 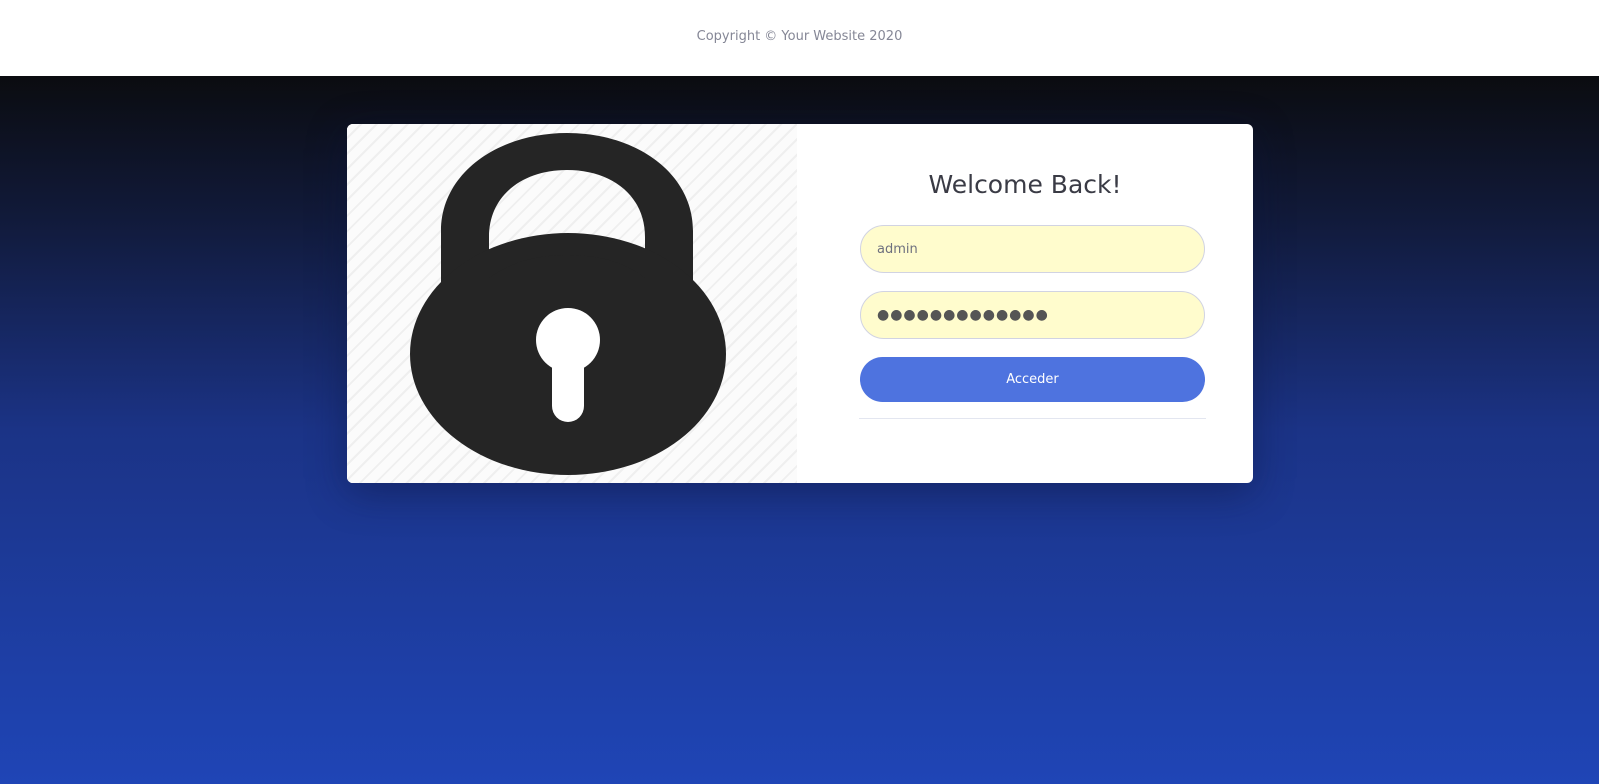 What do you see at coordinates (1032, 379) in the screenshot?
I see `login-button: Acceder` at bounding box center [1032, 379].